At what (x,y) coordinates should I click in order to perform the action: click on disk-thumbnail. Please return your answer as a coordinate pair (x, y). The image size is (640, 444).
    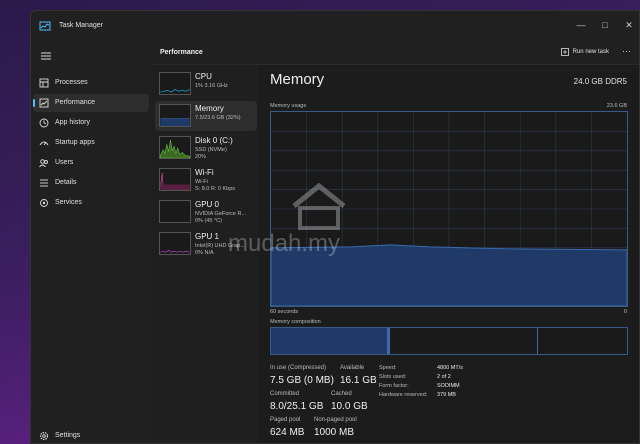
    Looking at the image, I should click on (175, 147).